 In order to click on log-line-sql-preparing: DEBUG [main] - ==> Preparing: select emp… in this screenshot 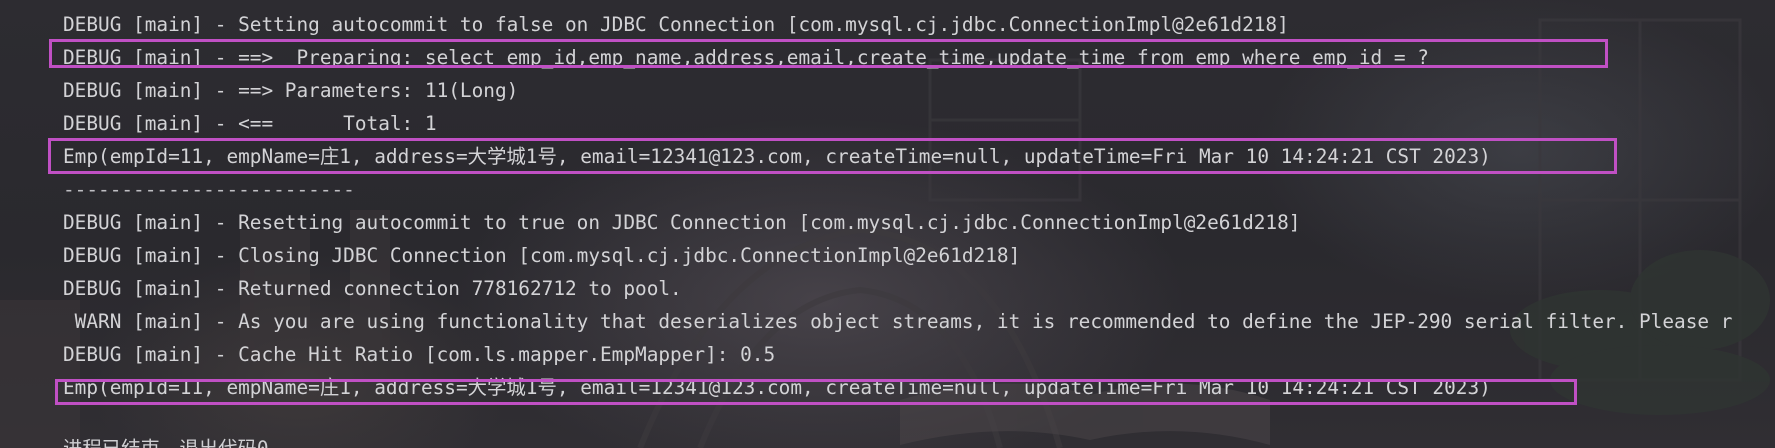, I will do `click(746, 57)`.